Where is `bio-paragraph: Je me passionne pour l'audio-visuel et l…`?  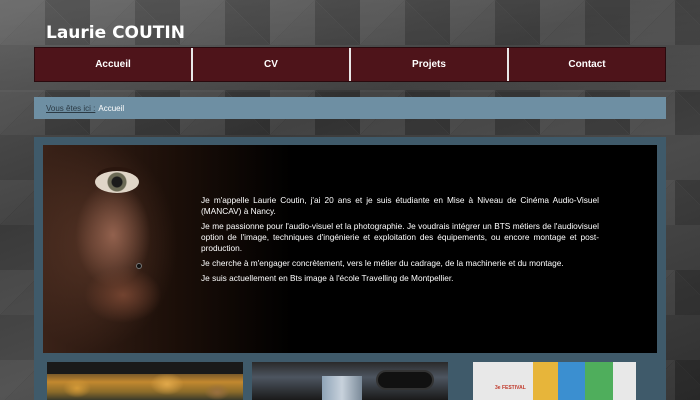 bio-paragraph: Je me passionne pour l'audio-visuel et l… is located at coordinates (400, 237).